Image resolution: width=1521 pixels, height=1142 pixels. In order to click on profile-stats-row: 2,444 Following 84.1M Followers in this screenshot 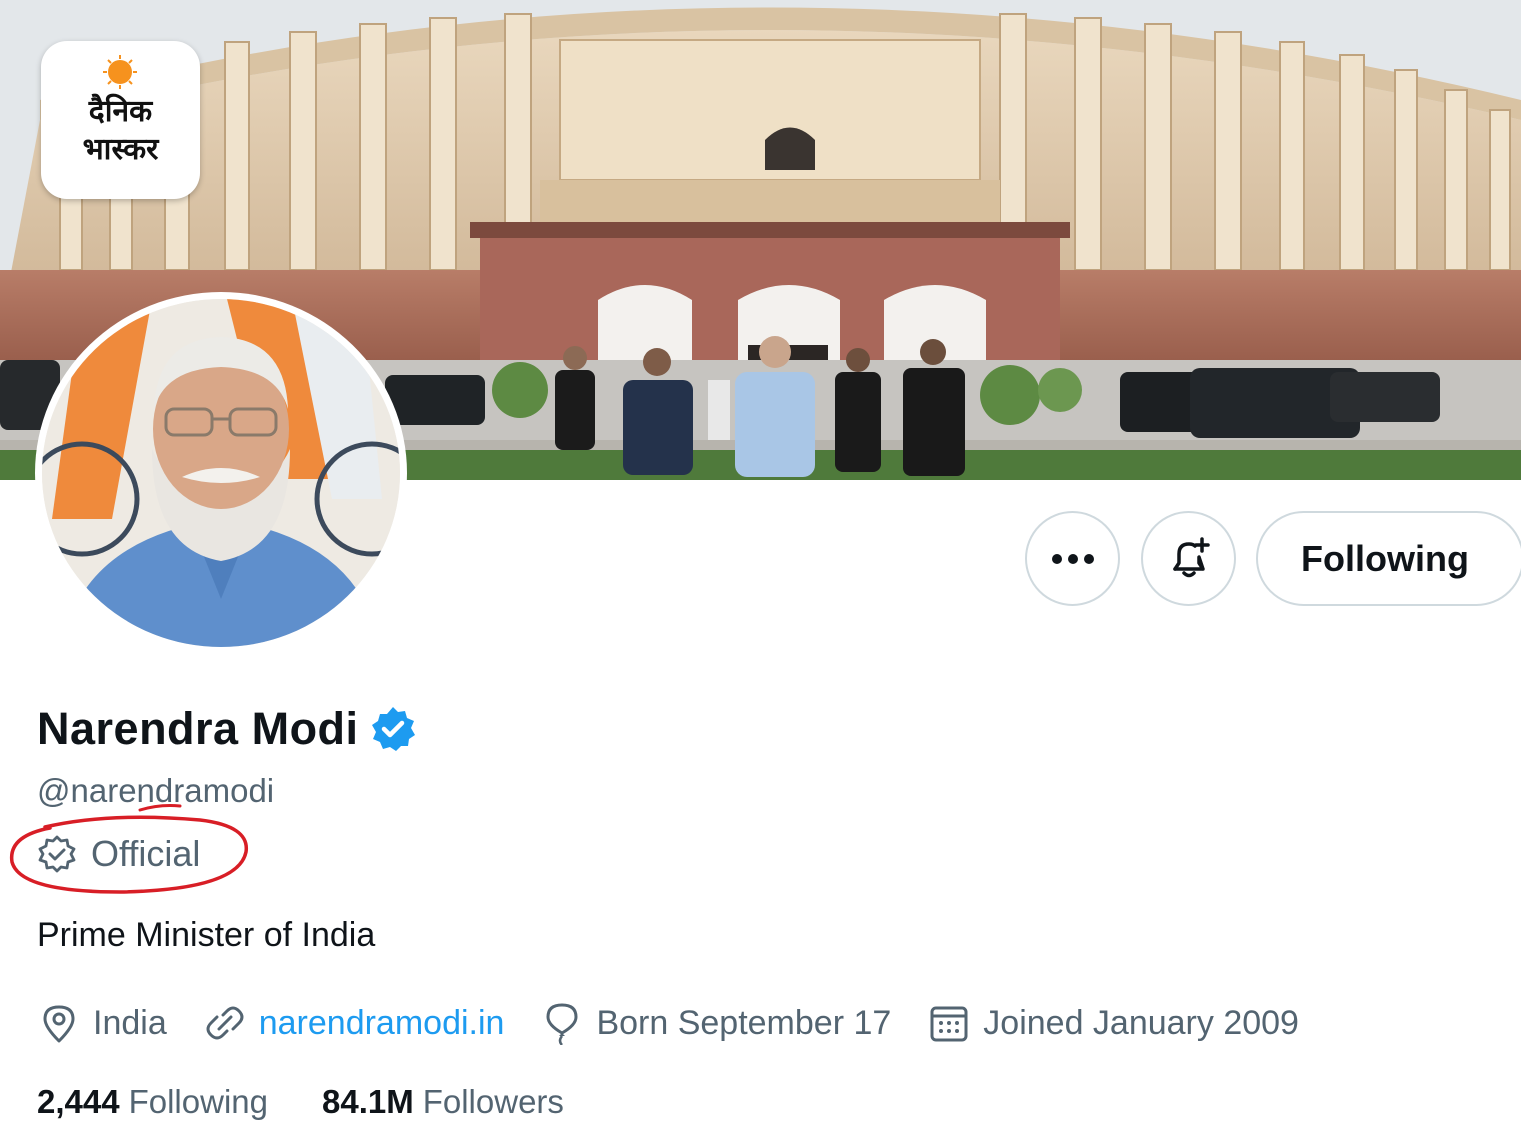, I will do `click(327, 1102)`.